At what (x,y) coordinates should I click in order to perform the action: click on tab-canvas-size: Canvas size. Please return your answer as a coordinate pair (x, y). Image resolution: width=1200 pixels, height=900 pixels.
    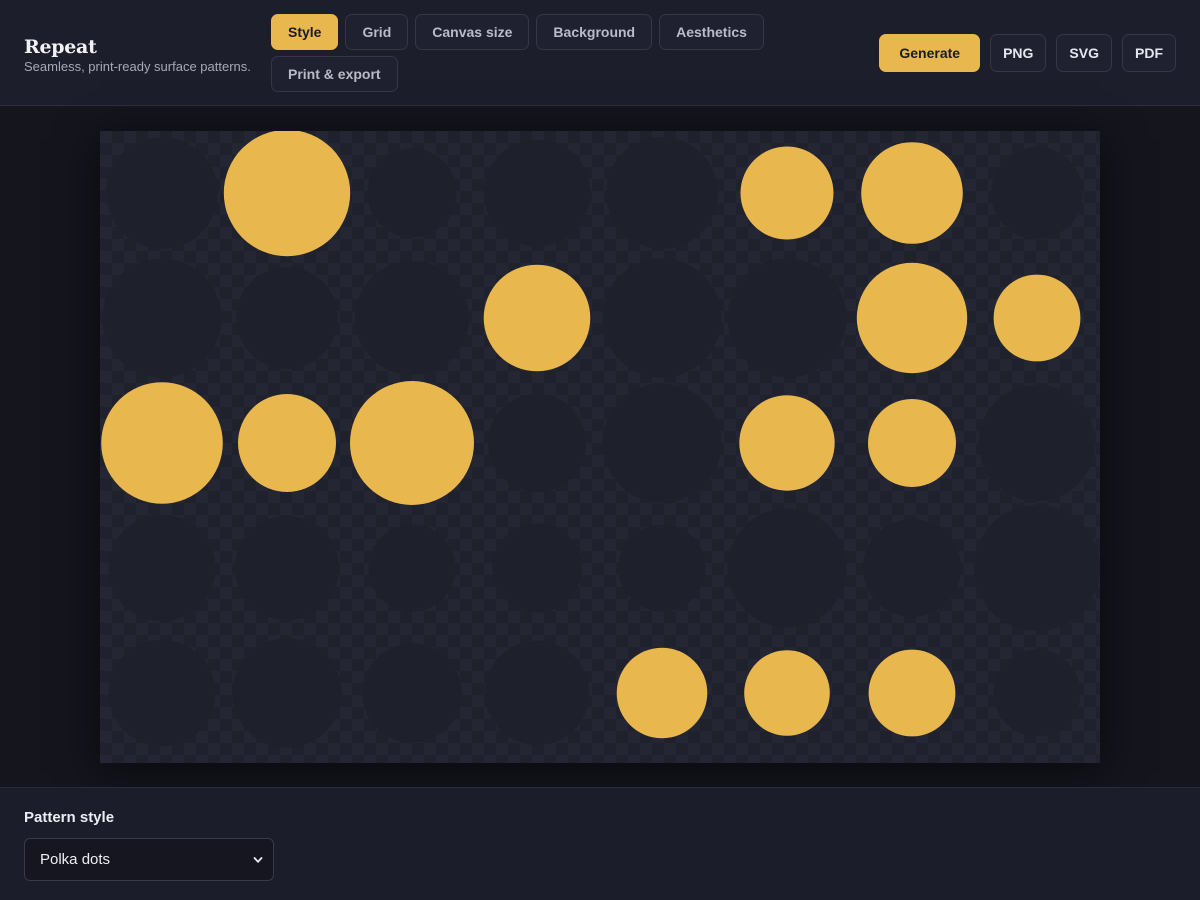
    Looking at the image, I should click on (472, 32).